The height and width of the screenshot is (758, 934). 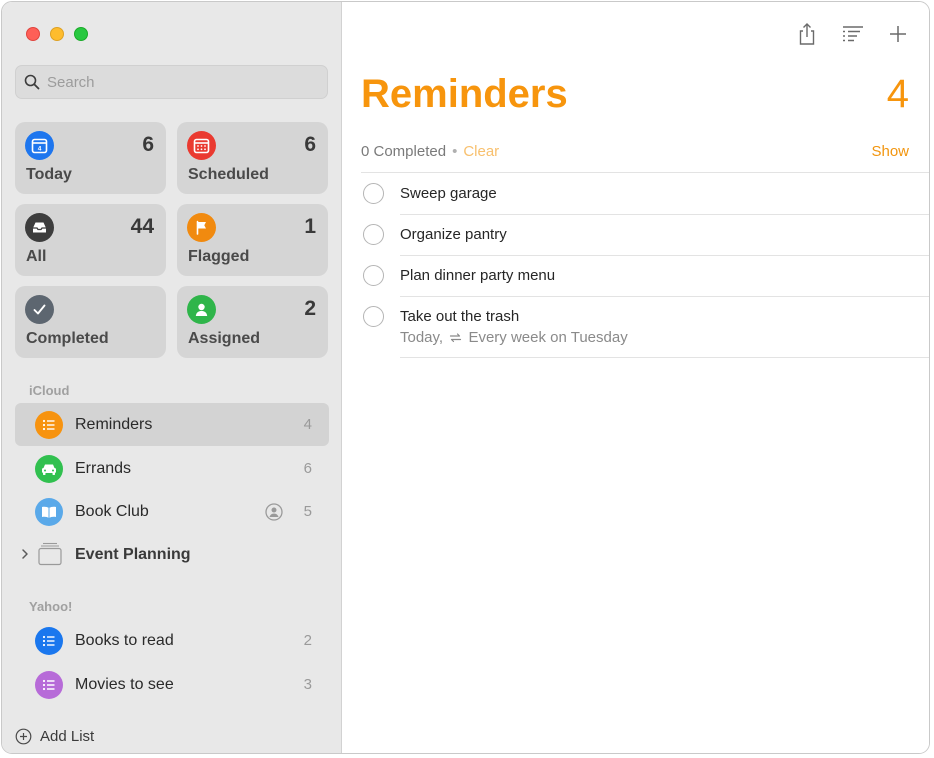 What do you see at coordinates (853, 34) in the screenshot?
I see `list-format-icon` at bounding box center [853, 34].